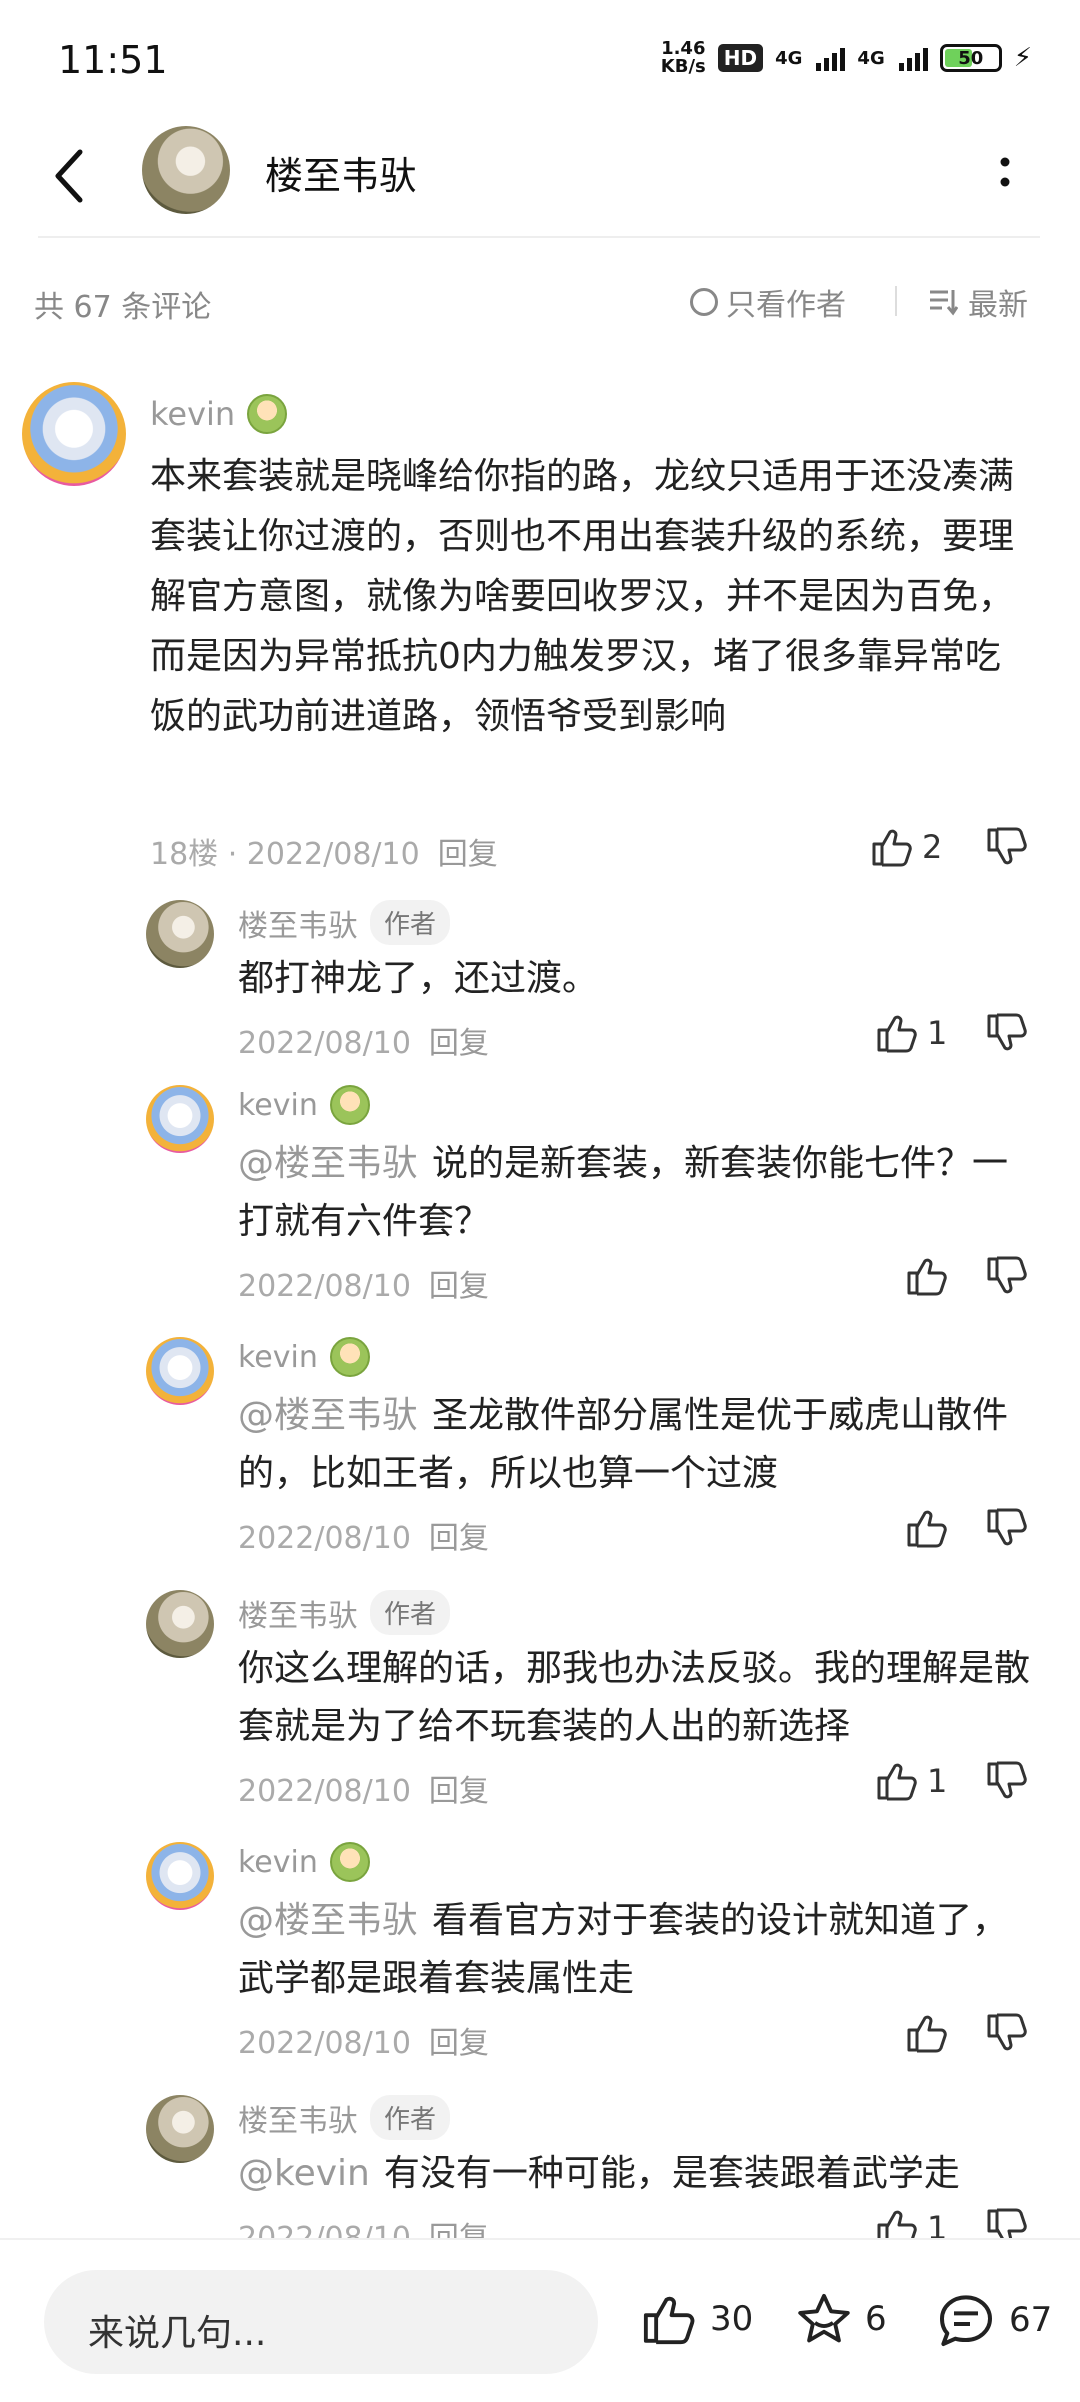 The width and height of the screenshot is (1080, 2402). Describe the element at coordinates (599, 2173) in the screenshot. I see `reply-text: @kevin 有没有一种可能，是套装跟着武学走` at that location.